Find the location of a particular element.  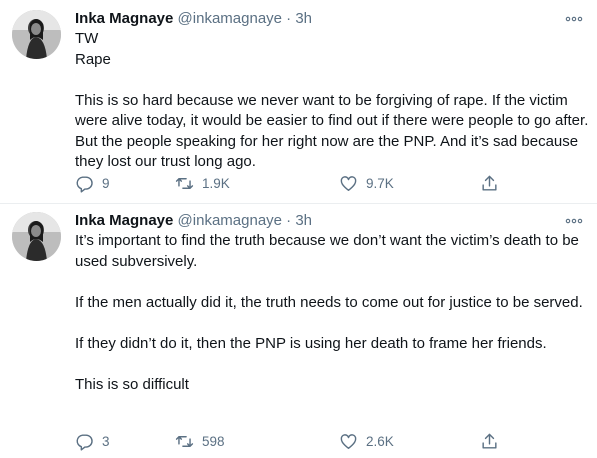

reply-button: 9 is located at coordinates (92, 183).